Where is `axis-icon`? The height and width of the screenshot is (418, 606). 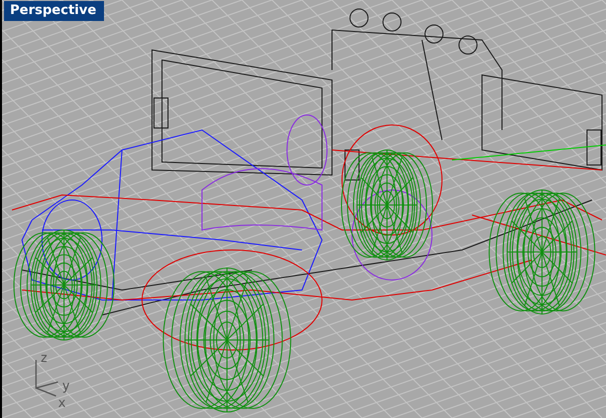
axis-icon is located at coordinates (46, 378).